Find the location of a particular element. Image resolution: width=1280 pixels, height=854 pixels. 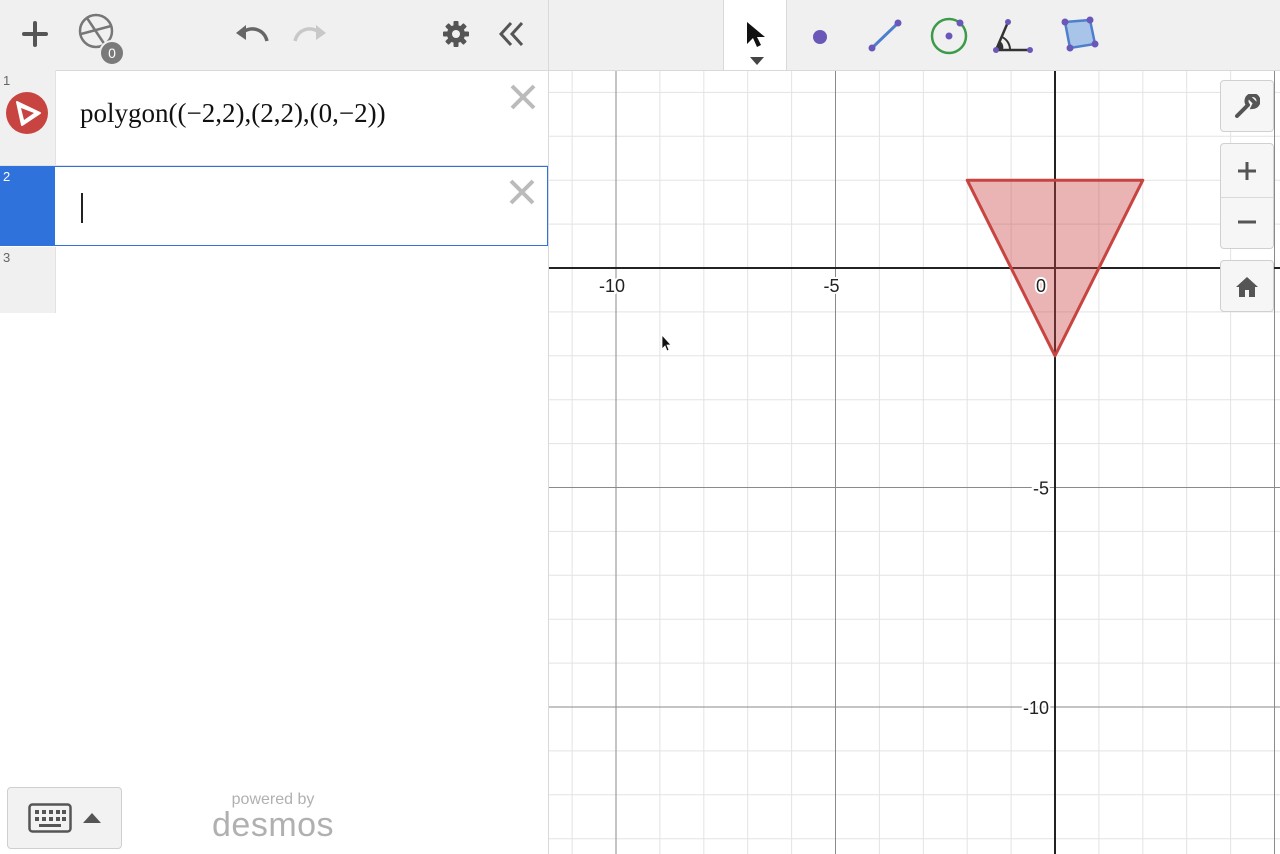

geometry-count-badge: 0 is located at coordinates (112, 53).